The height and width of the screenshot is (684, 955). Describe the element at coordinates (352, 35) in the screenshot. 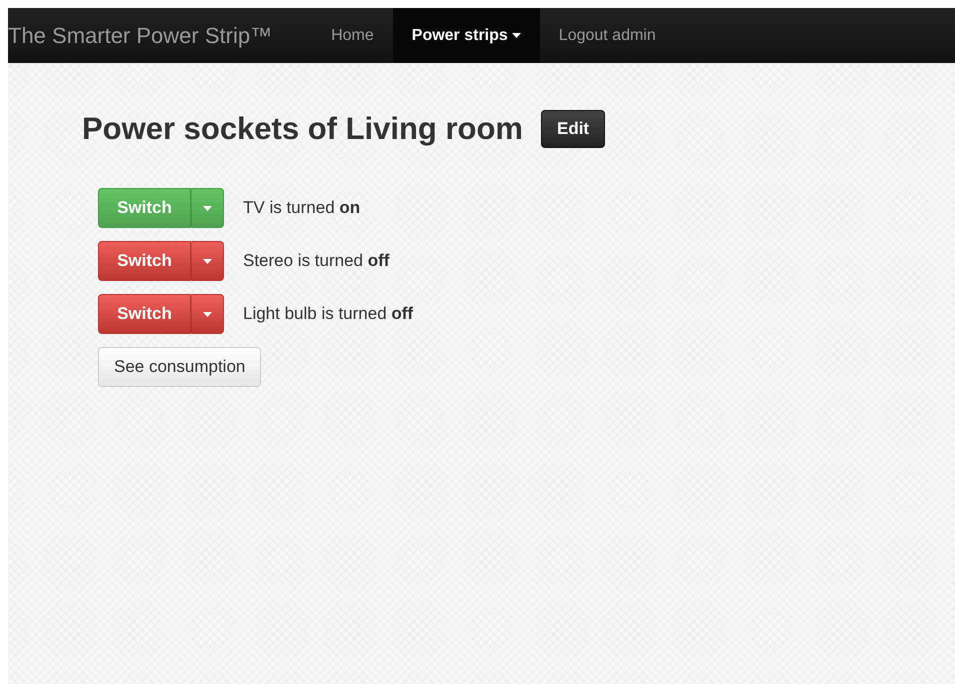

I see `nav-link: Home` at that location.